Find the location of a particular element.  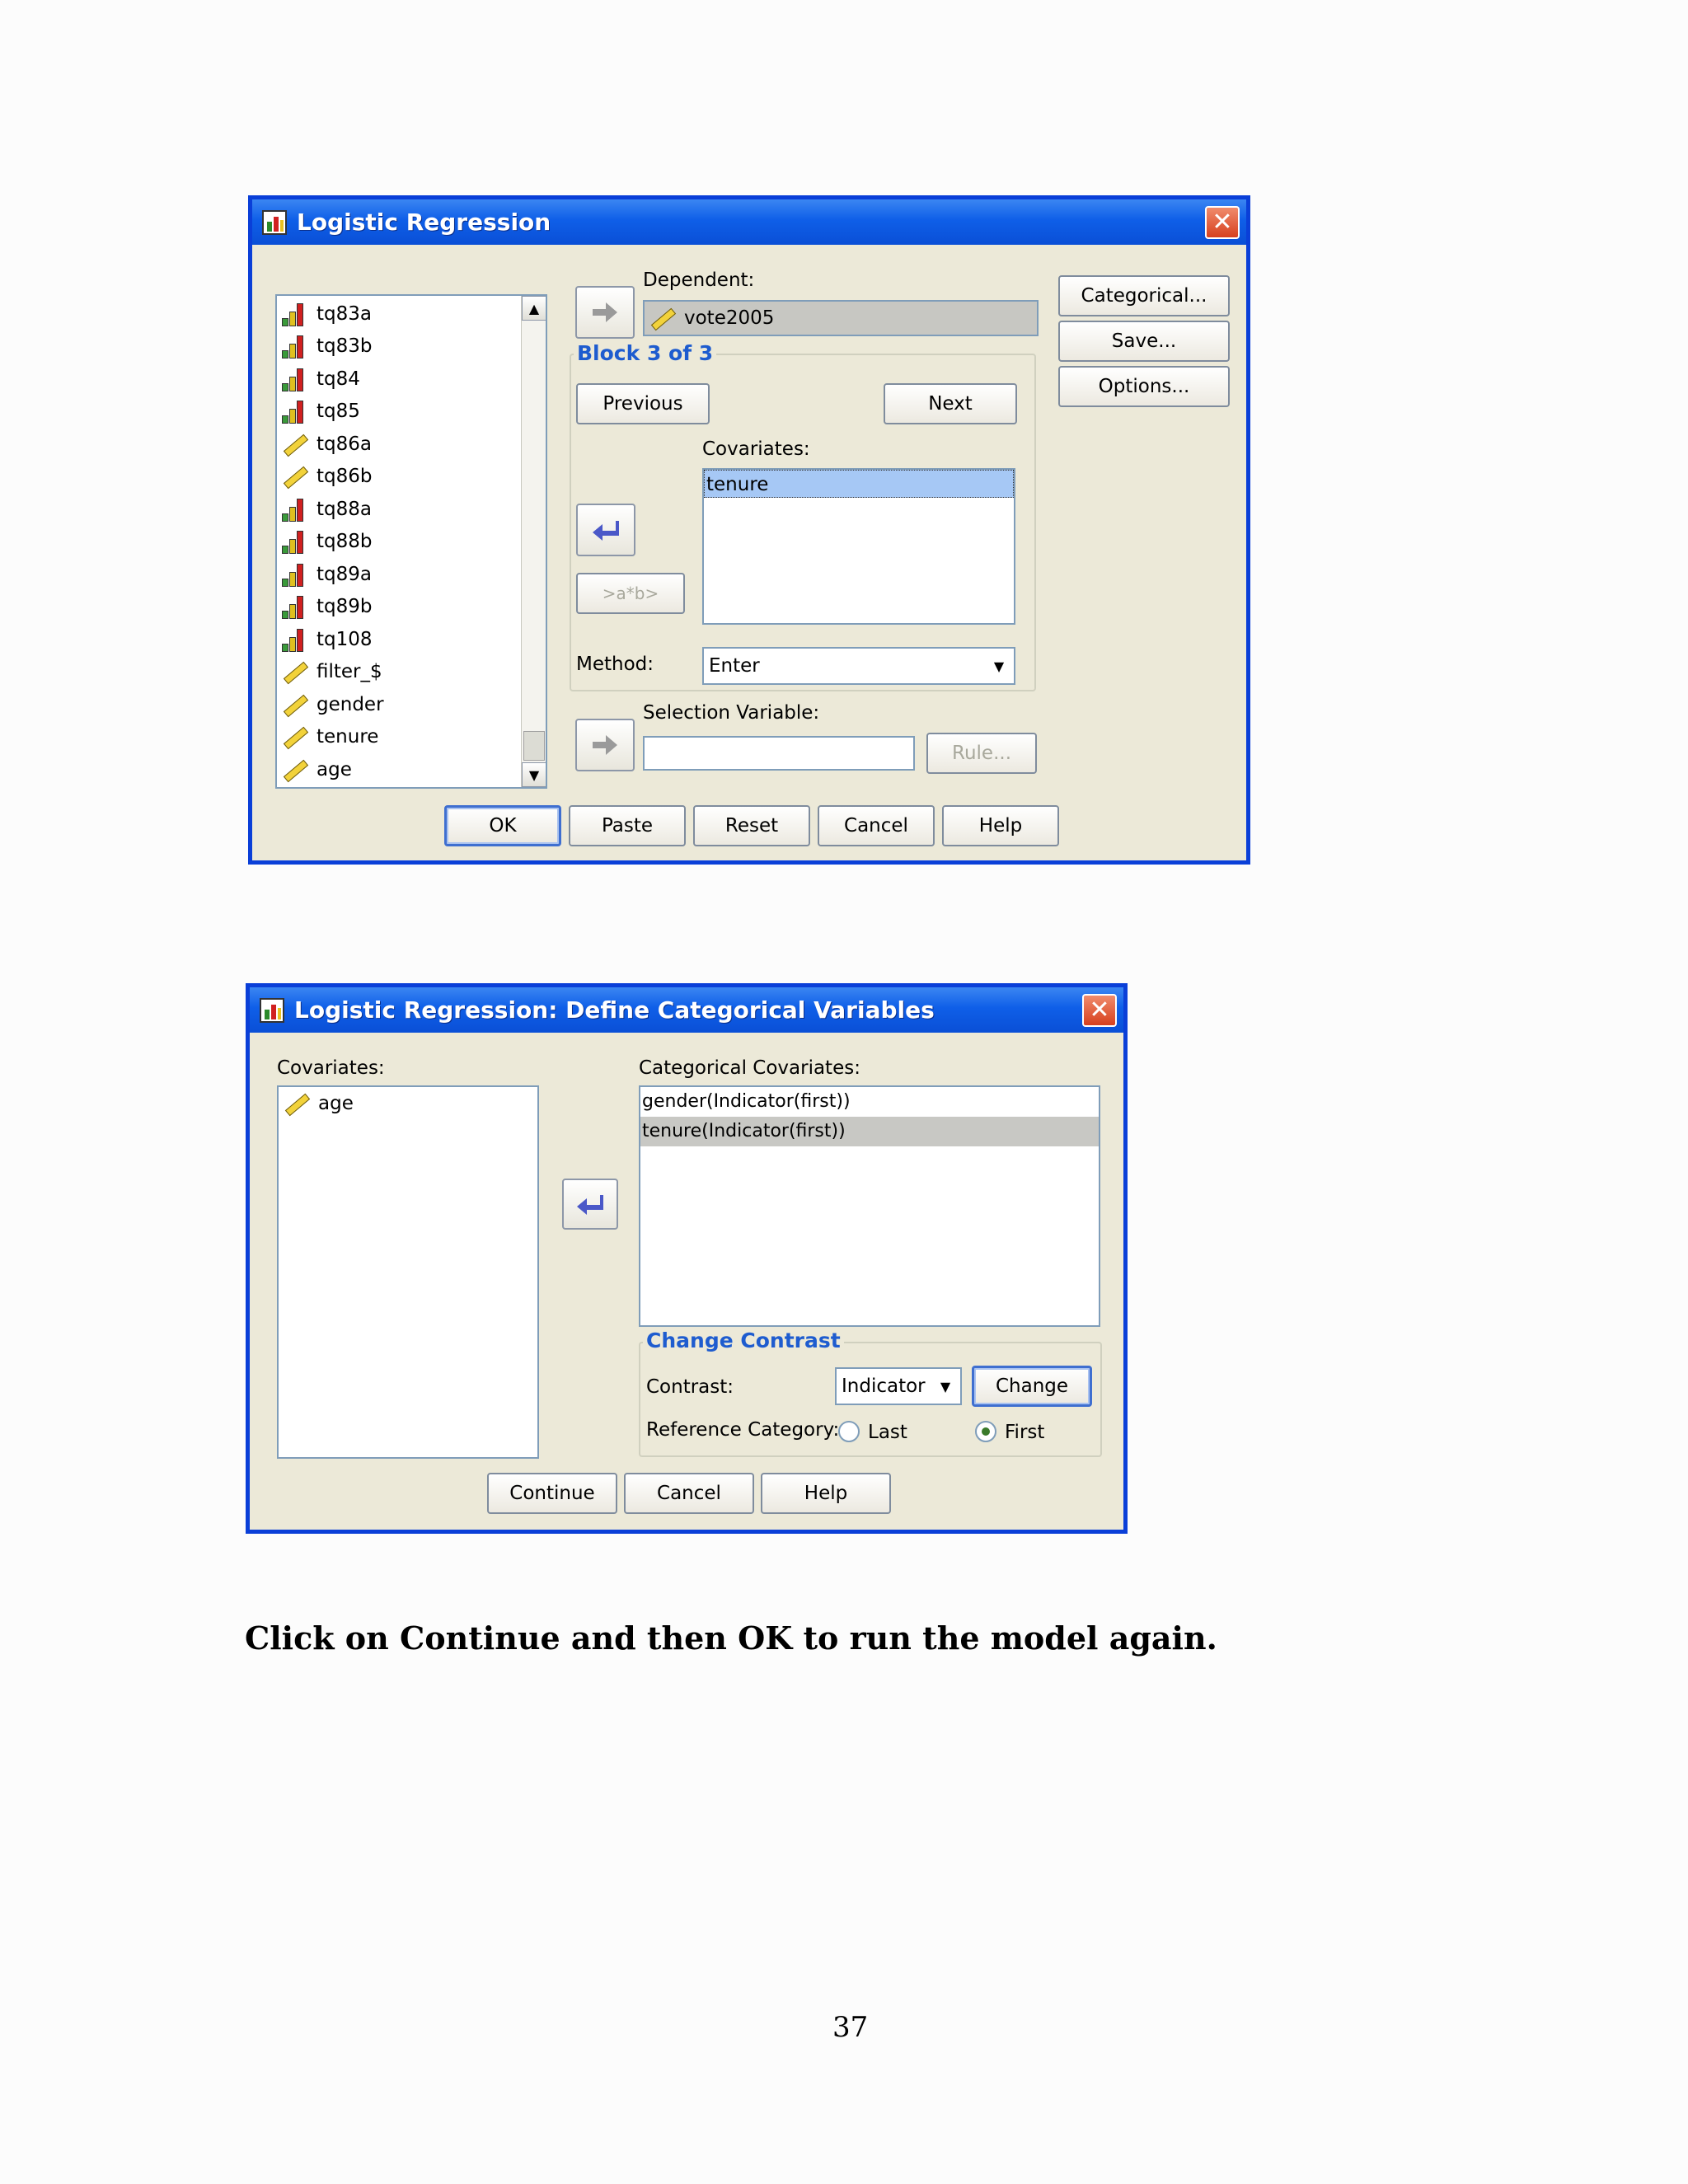

last-radio is located at coordinates (849, 1431).